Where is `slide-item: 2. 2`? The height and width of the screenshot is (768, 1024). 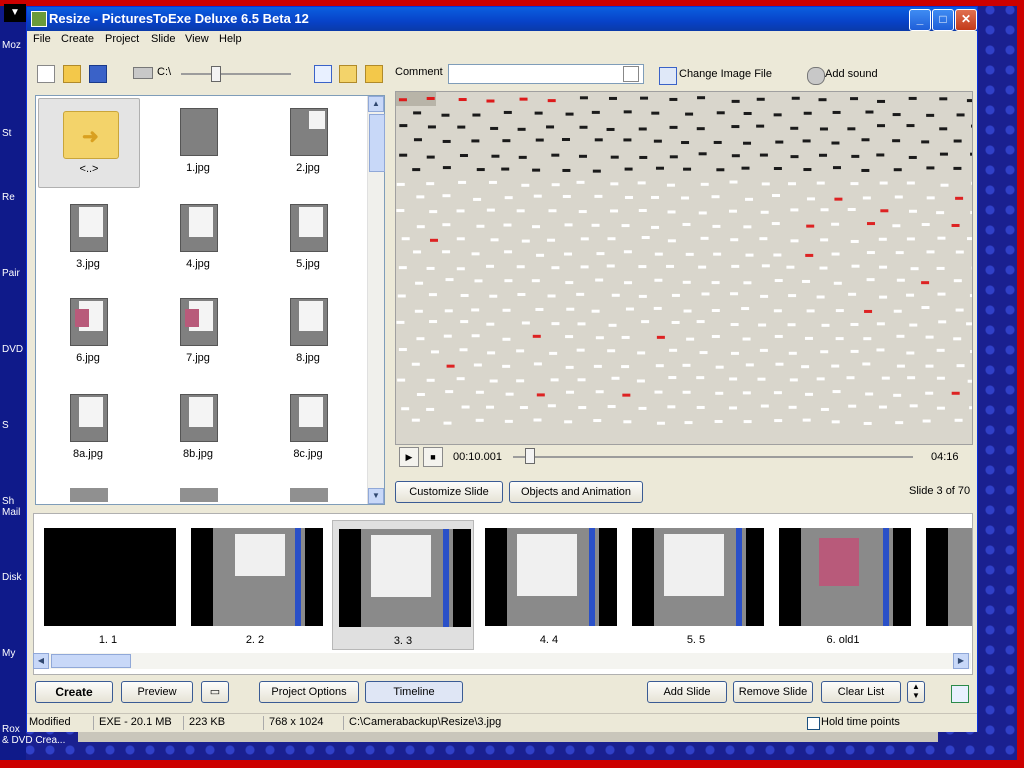 slide-item: 2. 2 is located at coordinates (255, 584).